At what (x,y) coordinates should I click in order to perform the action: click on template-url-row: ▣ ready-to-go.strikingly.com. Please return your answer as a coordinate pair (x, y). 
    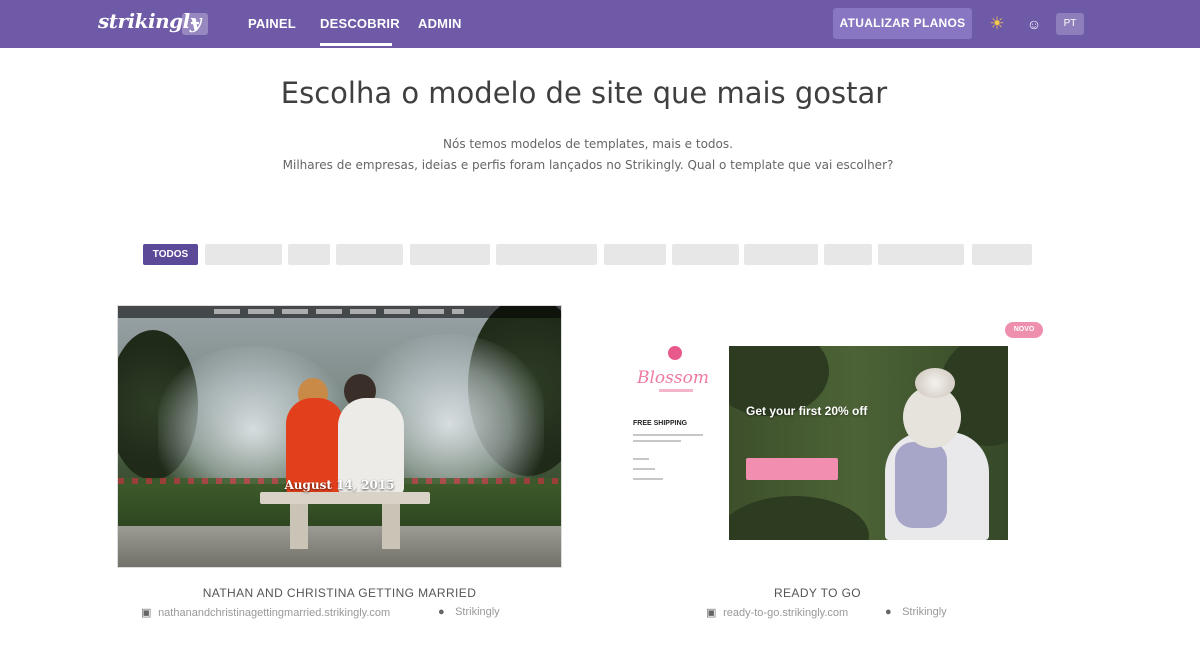
    Looking at the image, I should click on (777, 614).